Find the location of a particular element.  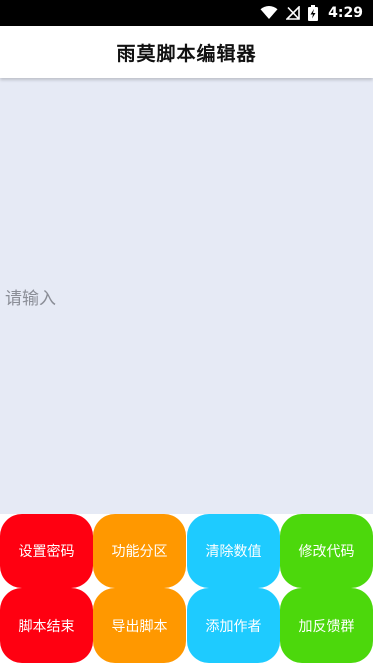

page-title: 雨莫脚本编辑器 is located at coordinates (186, 53).